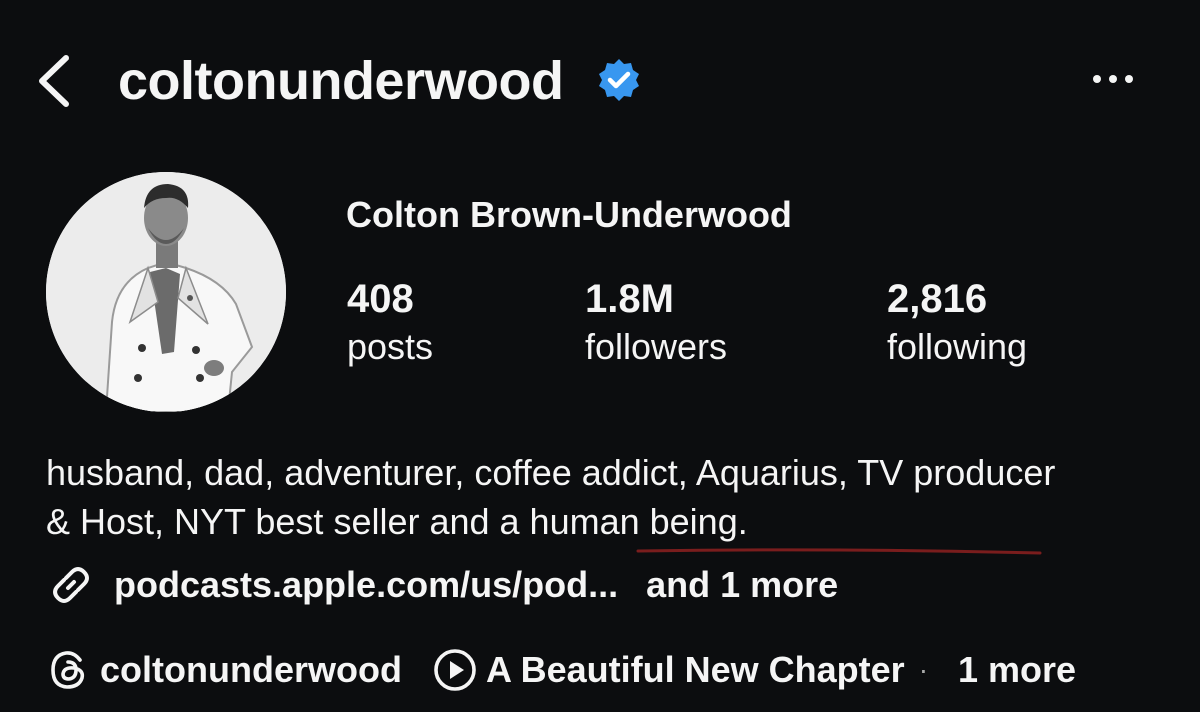 The height and width of the screenshot is (712, 1200). What do you see at coordinates (71, 585) in the screenshot?
I see `link-icon` at bounding box center [71, 585].